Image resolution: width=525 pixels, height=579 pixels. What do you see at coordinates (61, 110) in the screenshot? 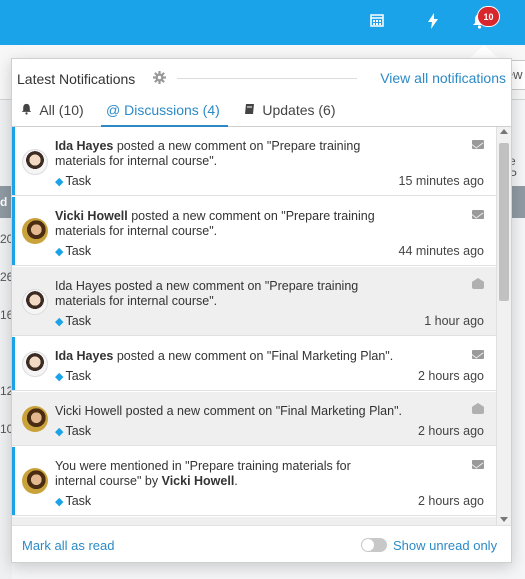
I see `tab-all-label: All (10)` at bounding box center [61, 110].